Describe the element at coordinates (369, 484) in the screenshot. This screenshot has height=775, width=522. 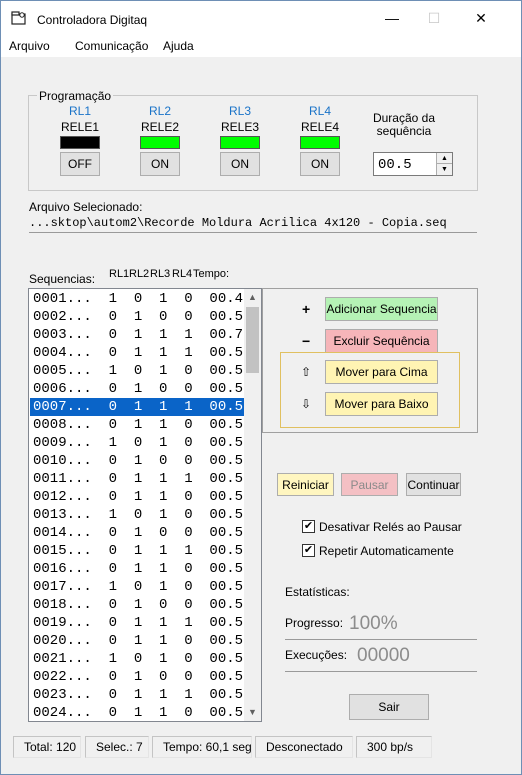
I see `pausar-button: Pausar` at that location.